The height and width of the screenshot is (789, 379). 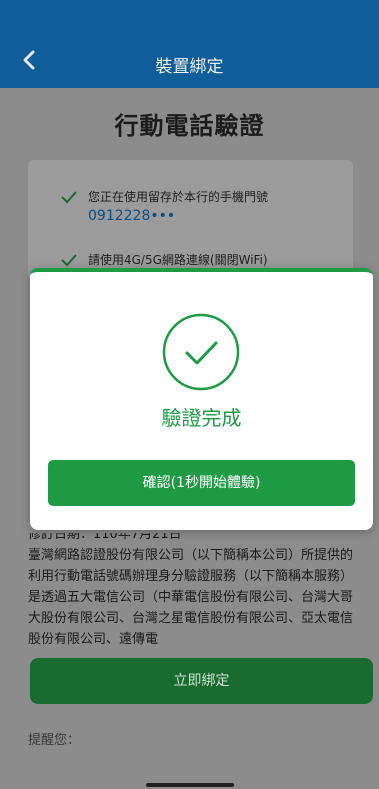 I want to click on confirm-button: 確認(1秒開始體驗), so click(x=201, y=483).